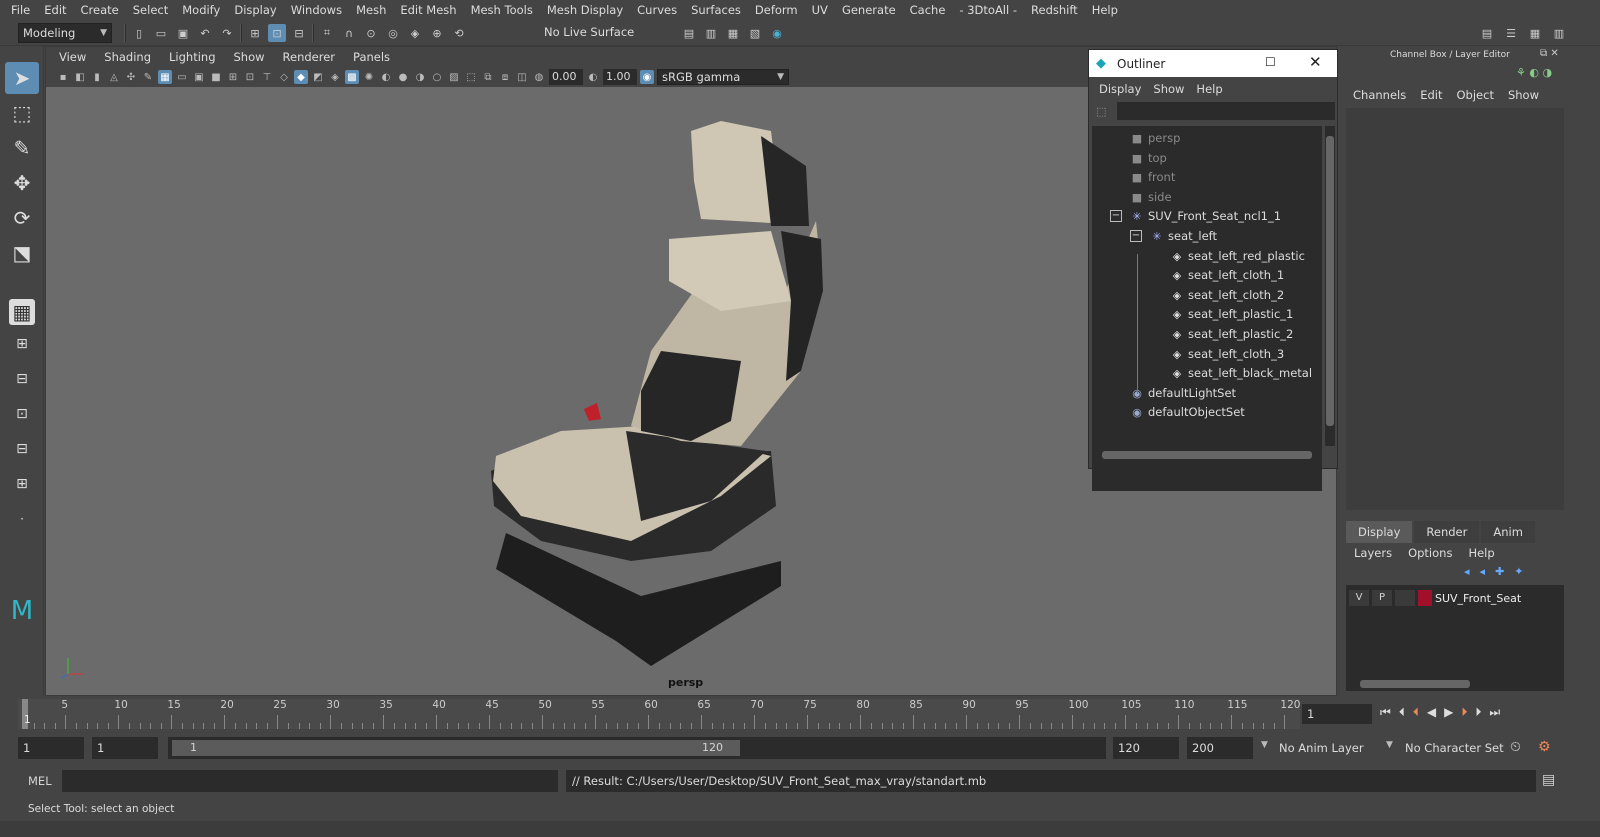  What do you see at coordinates (711, 33) in the screenshot?
I see `render-frame-icon: ▥` at bounding box center [711, 33].